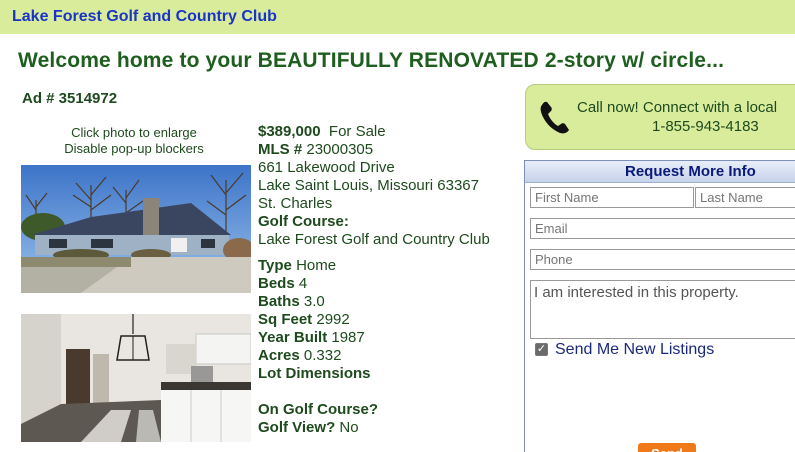  I want to click on email-input, so click(662, 228).